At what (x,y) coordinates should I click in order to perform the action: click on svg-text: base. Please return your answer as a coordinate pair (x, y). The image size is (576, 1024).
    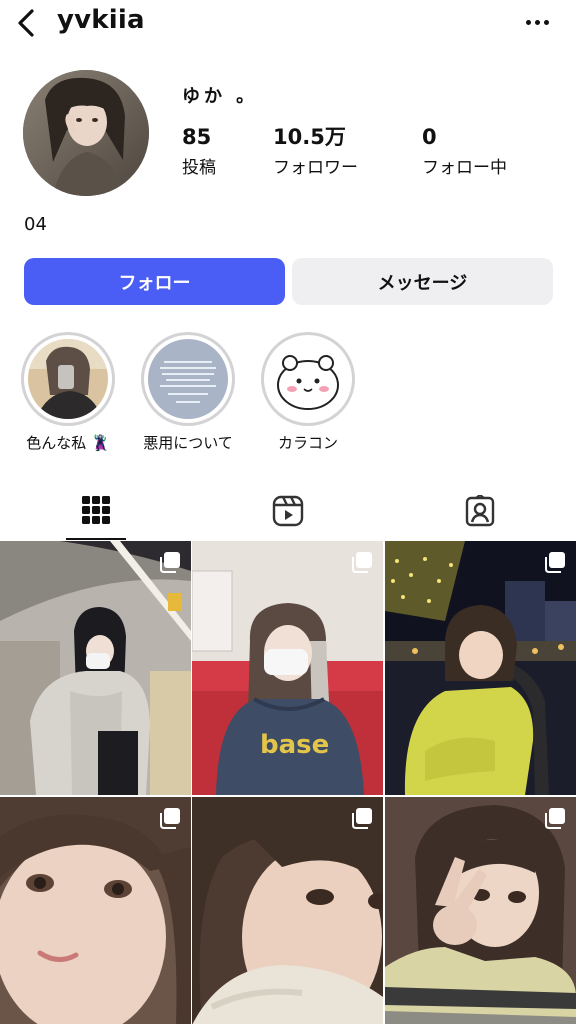
    Looking at the image, I should click on (294, 745).